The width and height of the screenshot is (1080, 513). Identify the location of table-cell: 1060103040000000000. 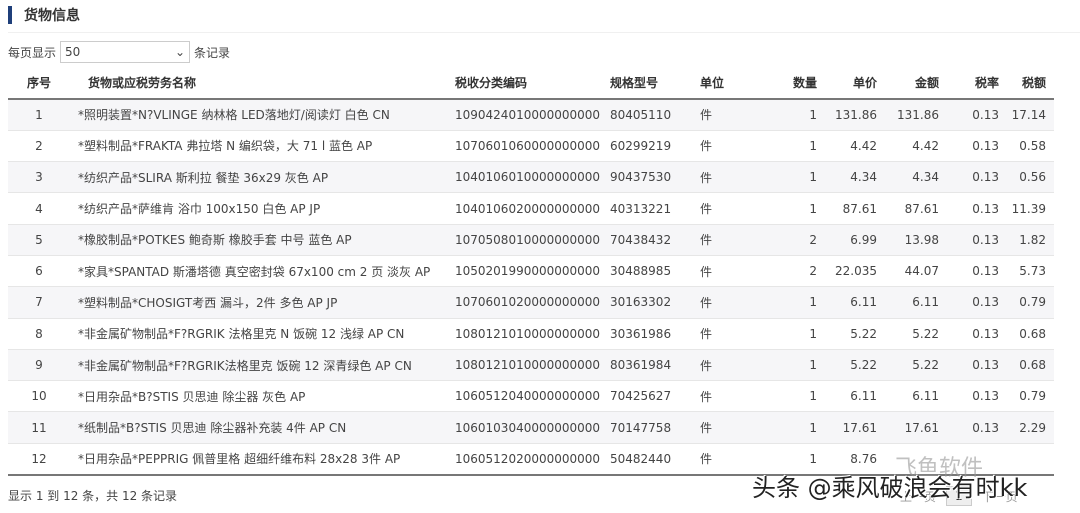
(532, 427).